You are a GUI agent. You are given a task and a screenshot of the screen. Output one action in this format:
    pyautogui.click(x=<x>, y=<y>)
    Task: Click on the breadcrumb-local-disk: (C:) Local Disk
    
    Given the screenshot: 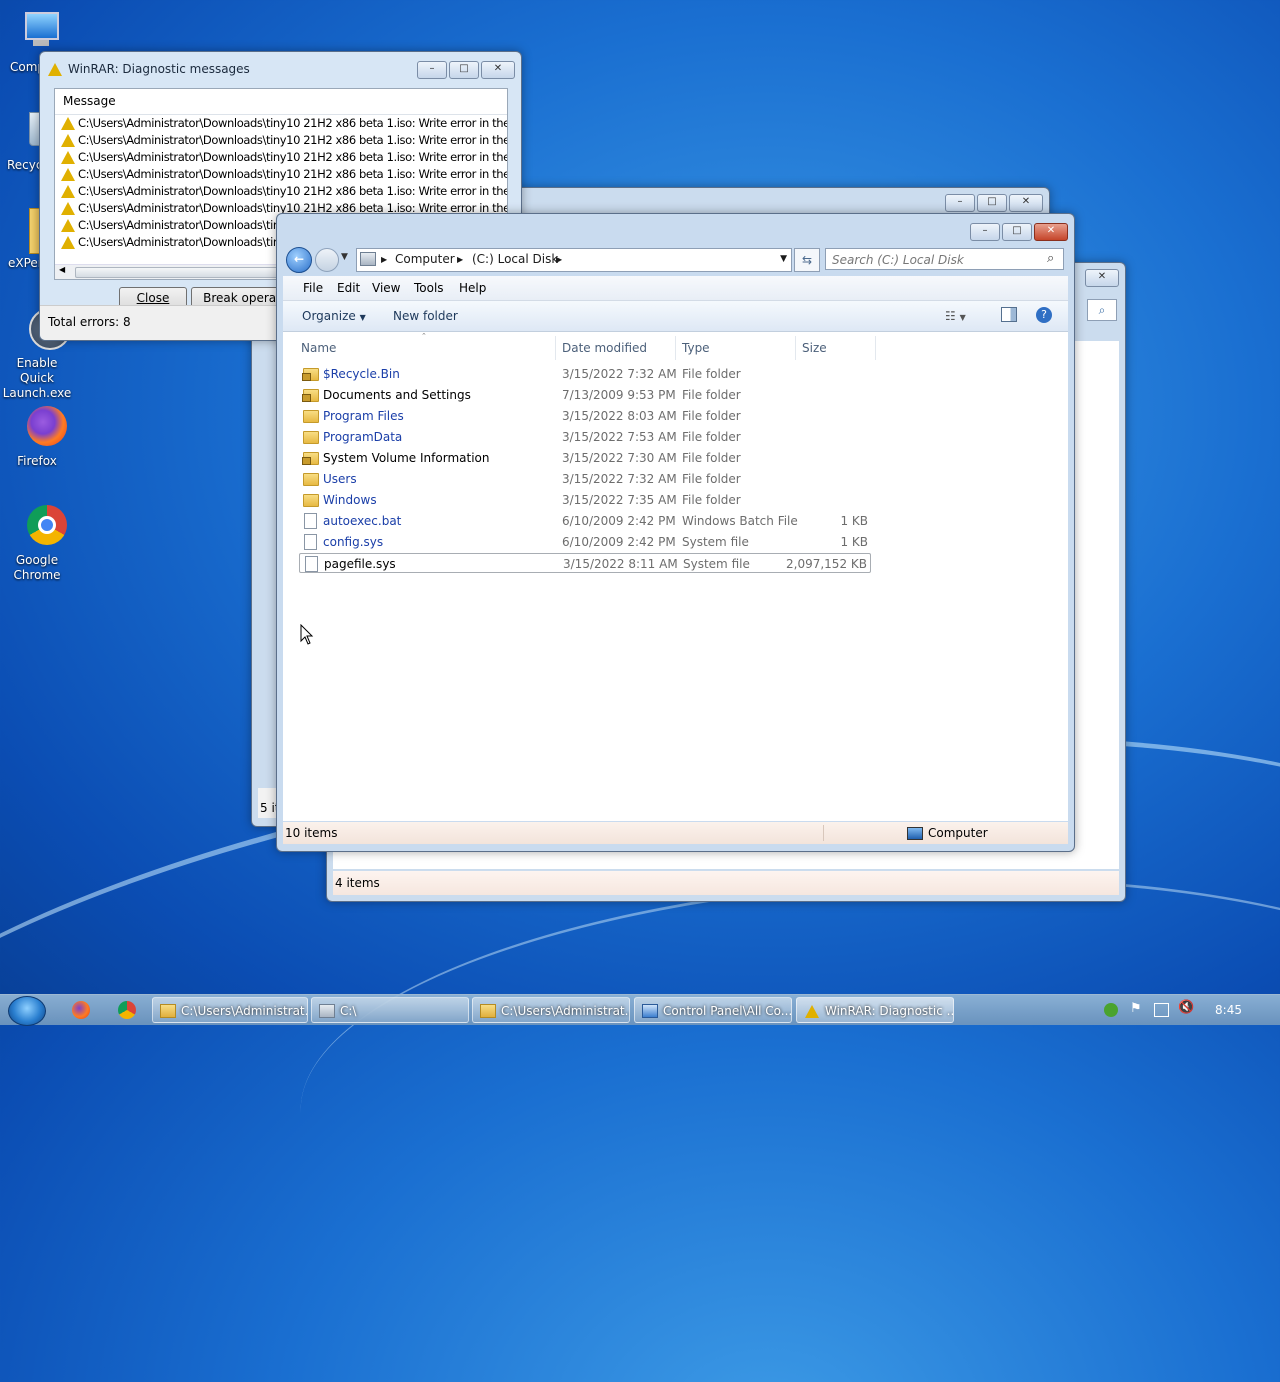 What is the action you would take?
    pyautogui.click(x=515, y=259)
    